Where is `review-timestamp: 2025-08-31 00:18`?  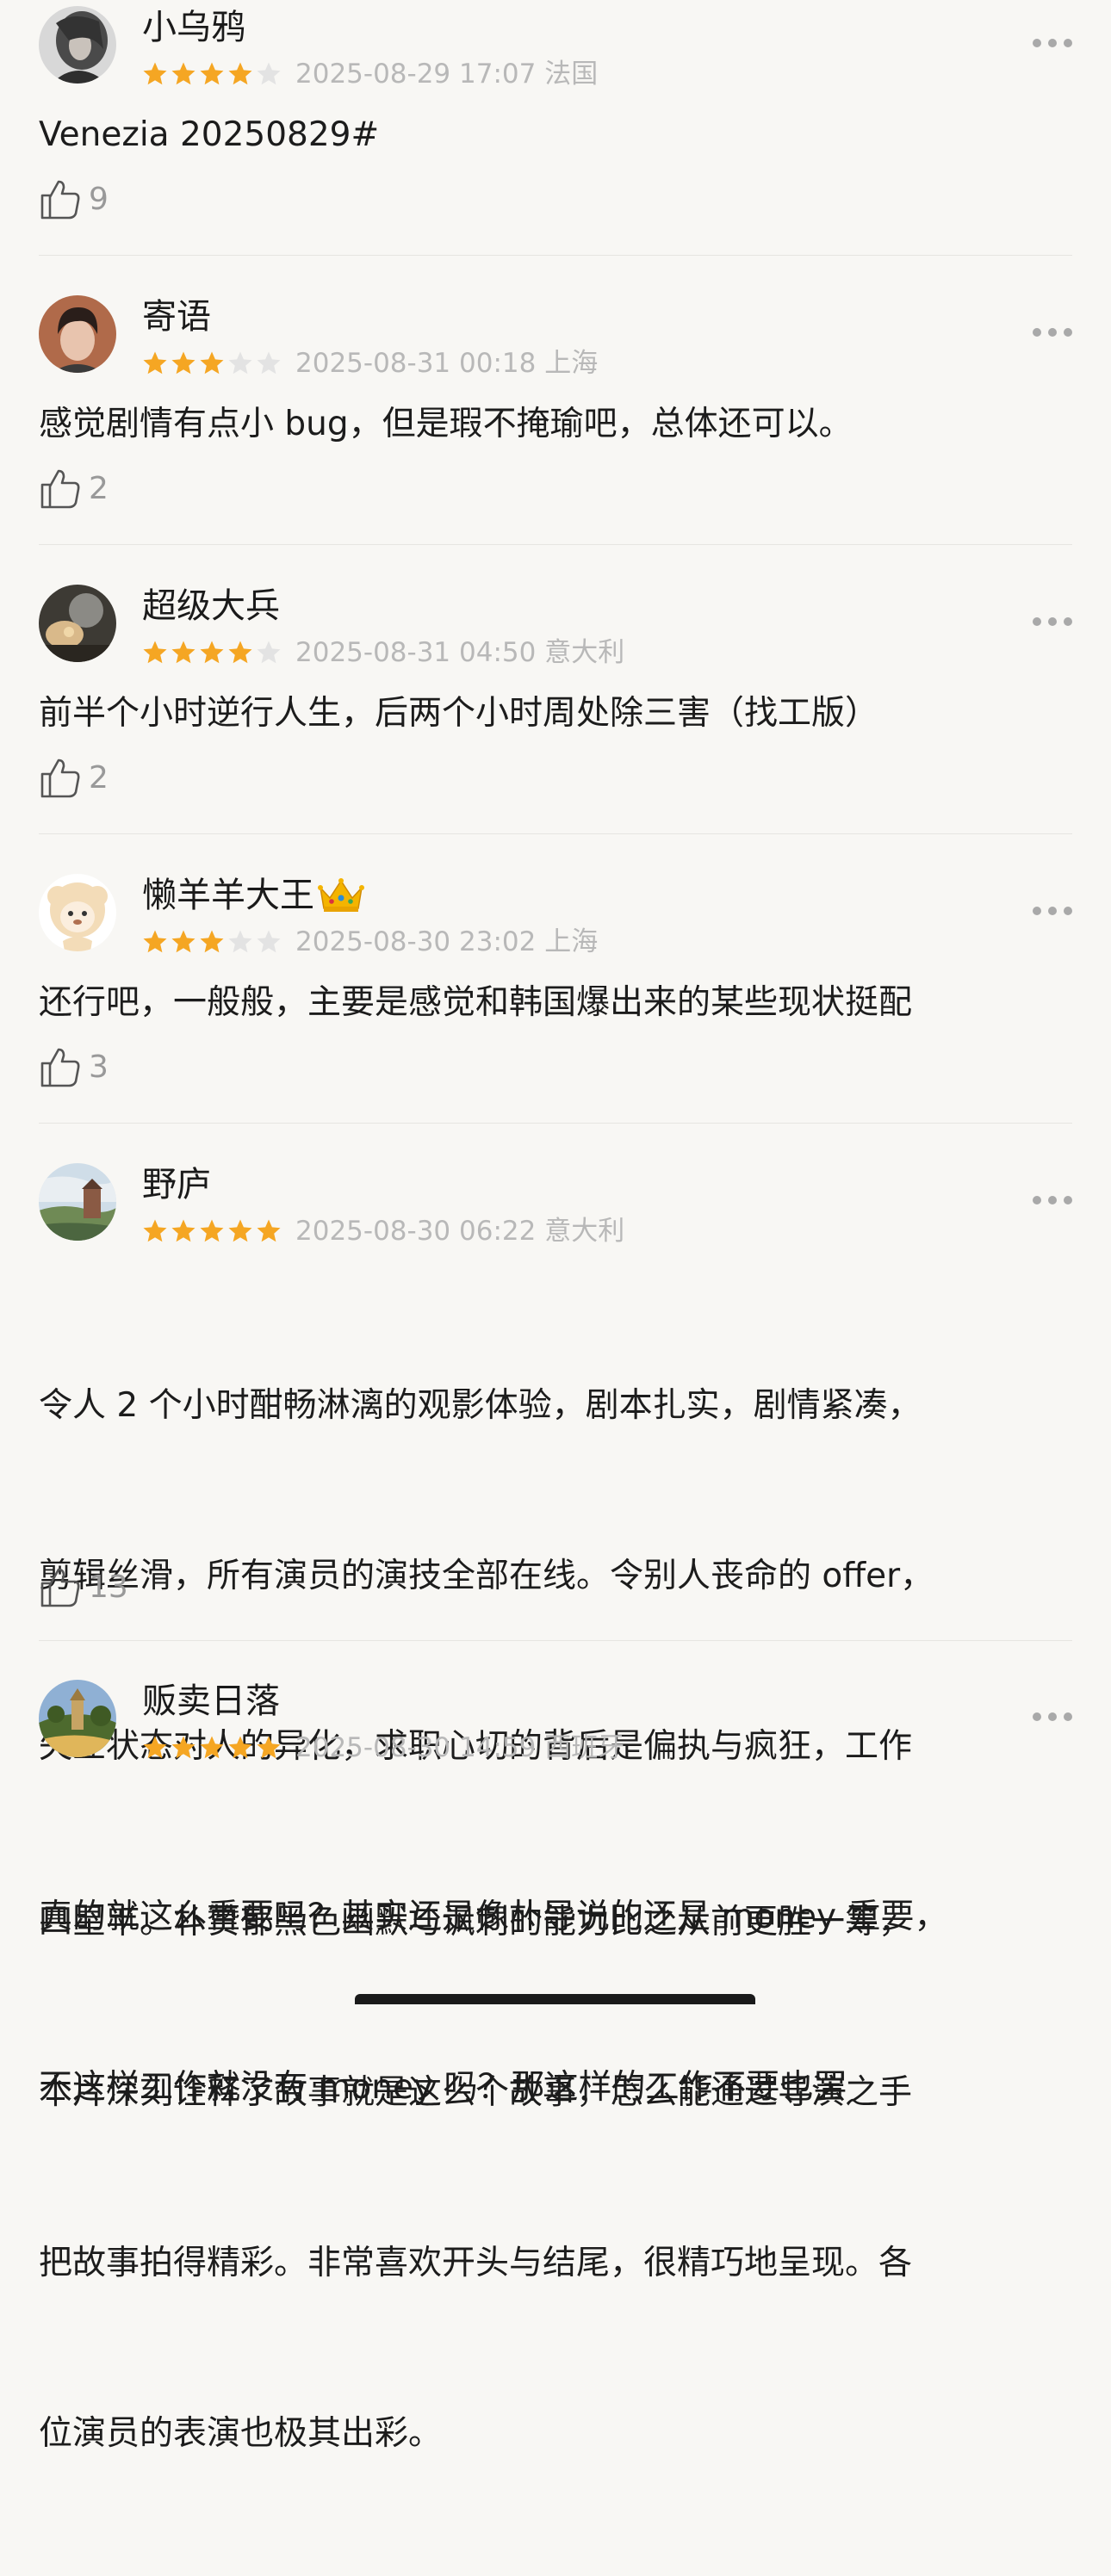
review-timestamp: 2025-08-31 00:18 is located at coordinates (416, 363).